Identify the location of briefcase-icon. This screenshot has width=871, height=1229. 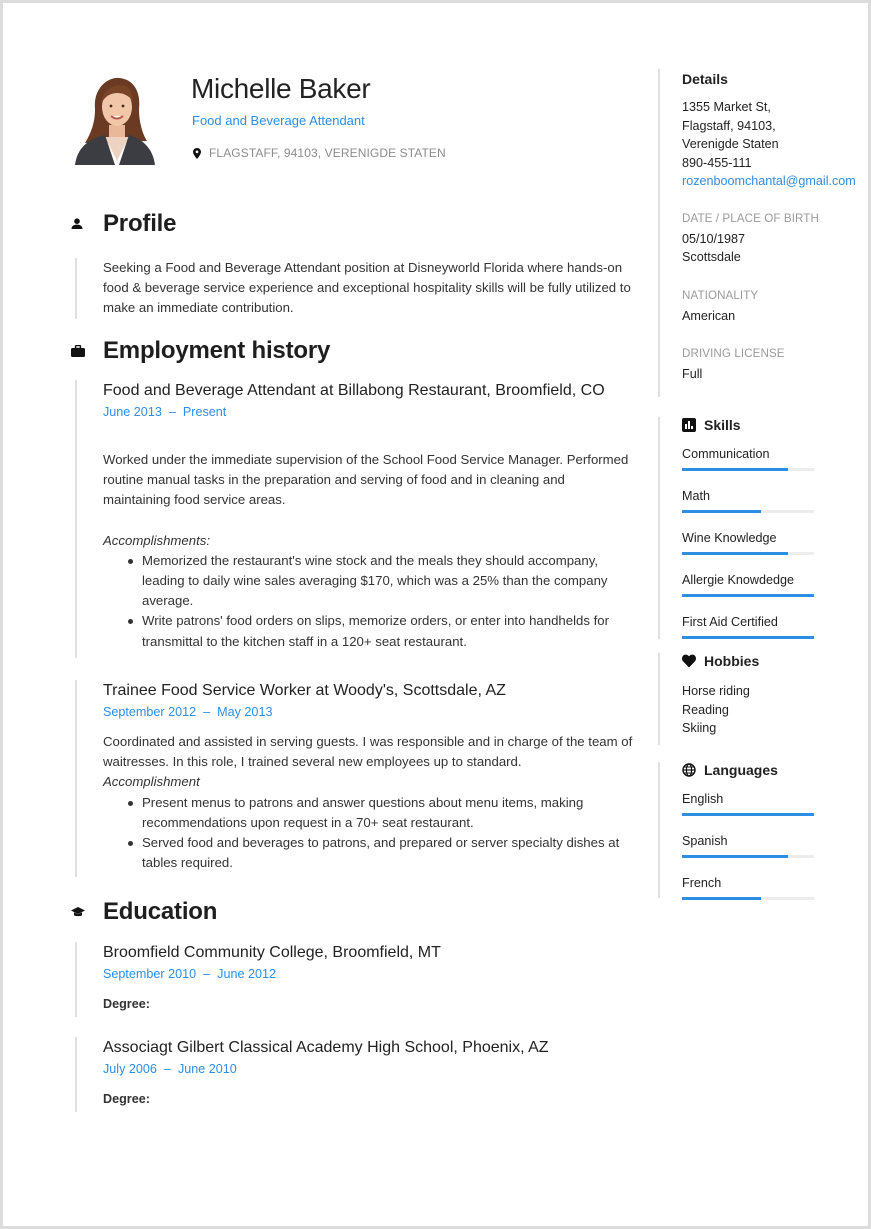
(81, 351).